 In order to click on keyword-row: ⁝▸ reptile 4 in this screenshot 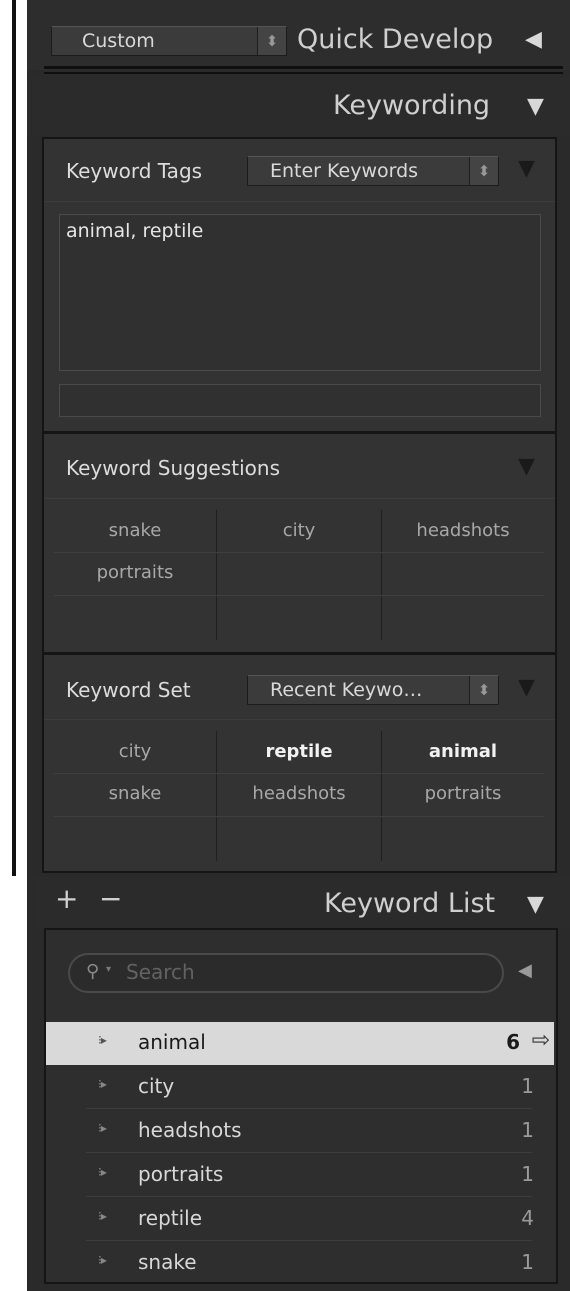, I will do `click(300, 1219)`.